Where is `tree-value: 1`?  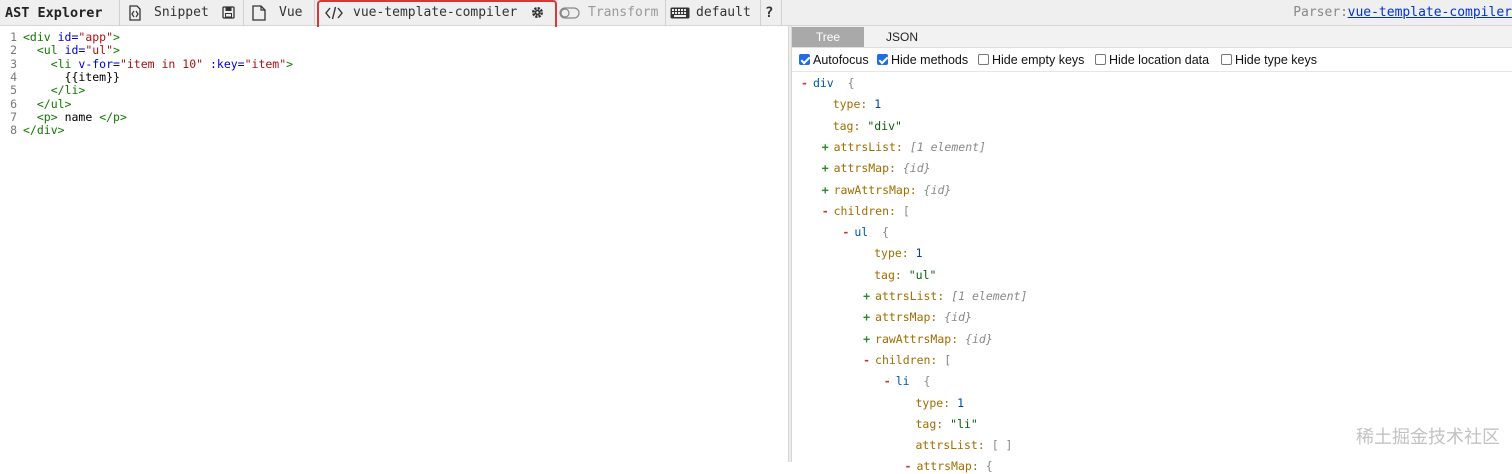 tree-value: 1 is located at coordinates (960, 402).